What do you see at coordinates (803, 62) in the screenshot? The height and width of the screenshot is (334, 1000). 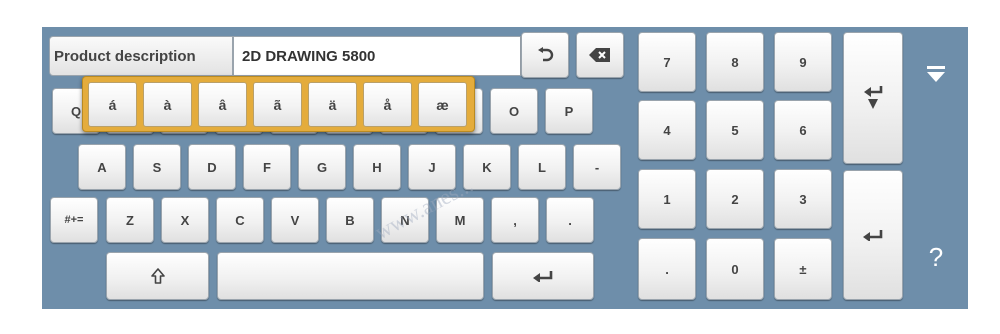 I see `numpad-9: 9` at bounding box center [803, 62].